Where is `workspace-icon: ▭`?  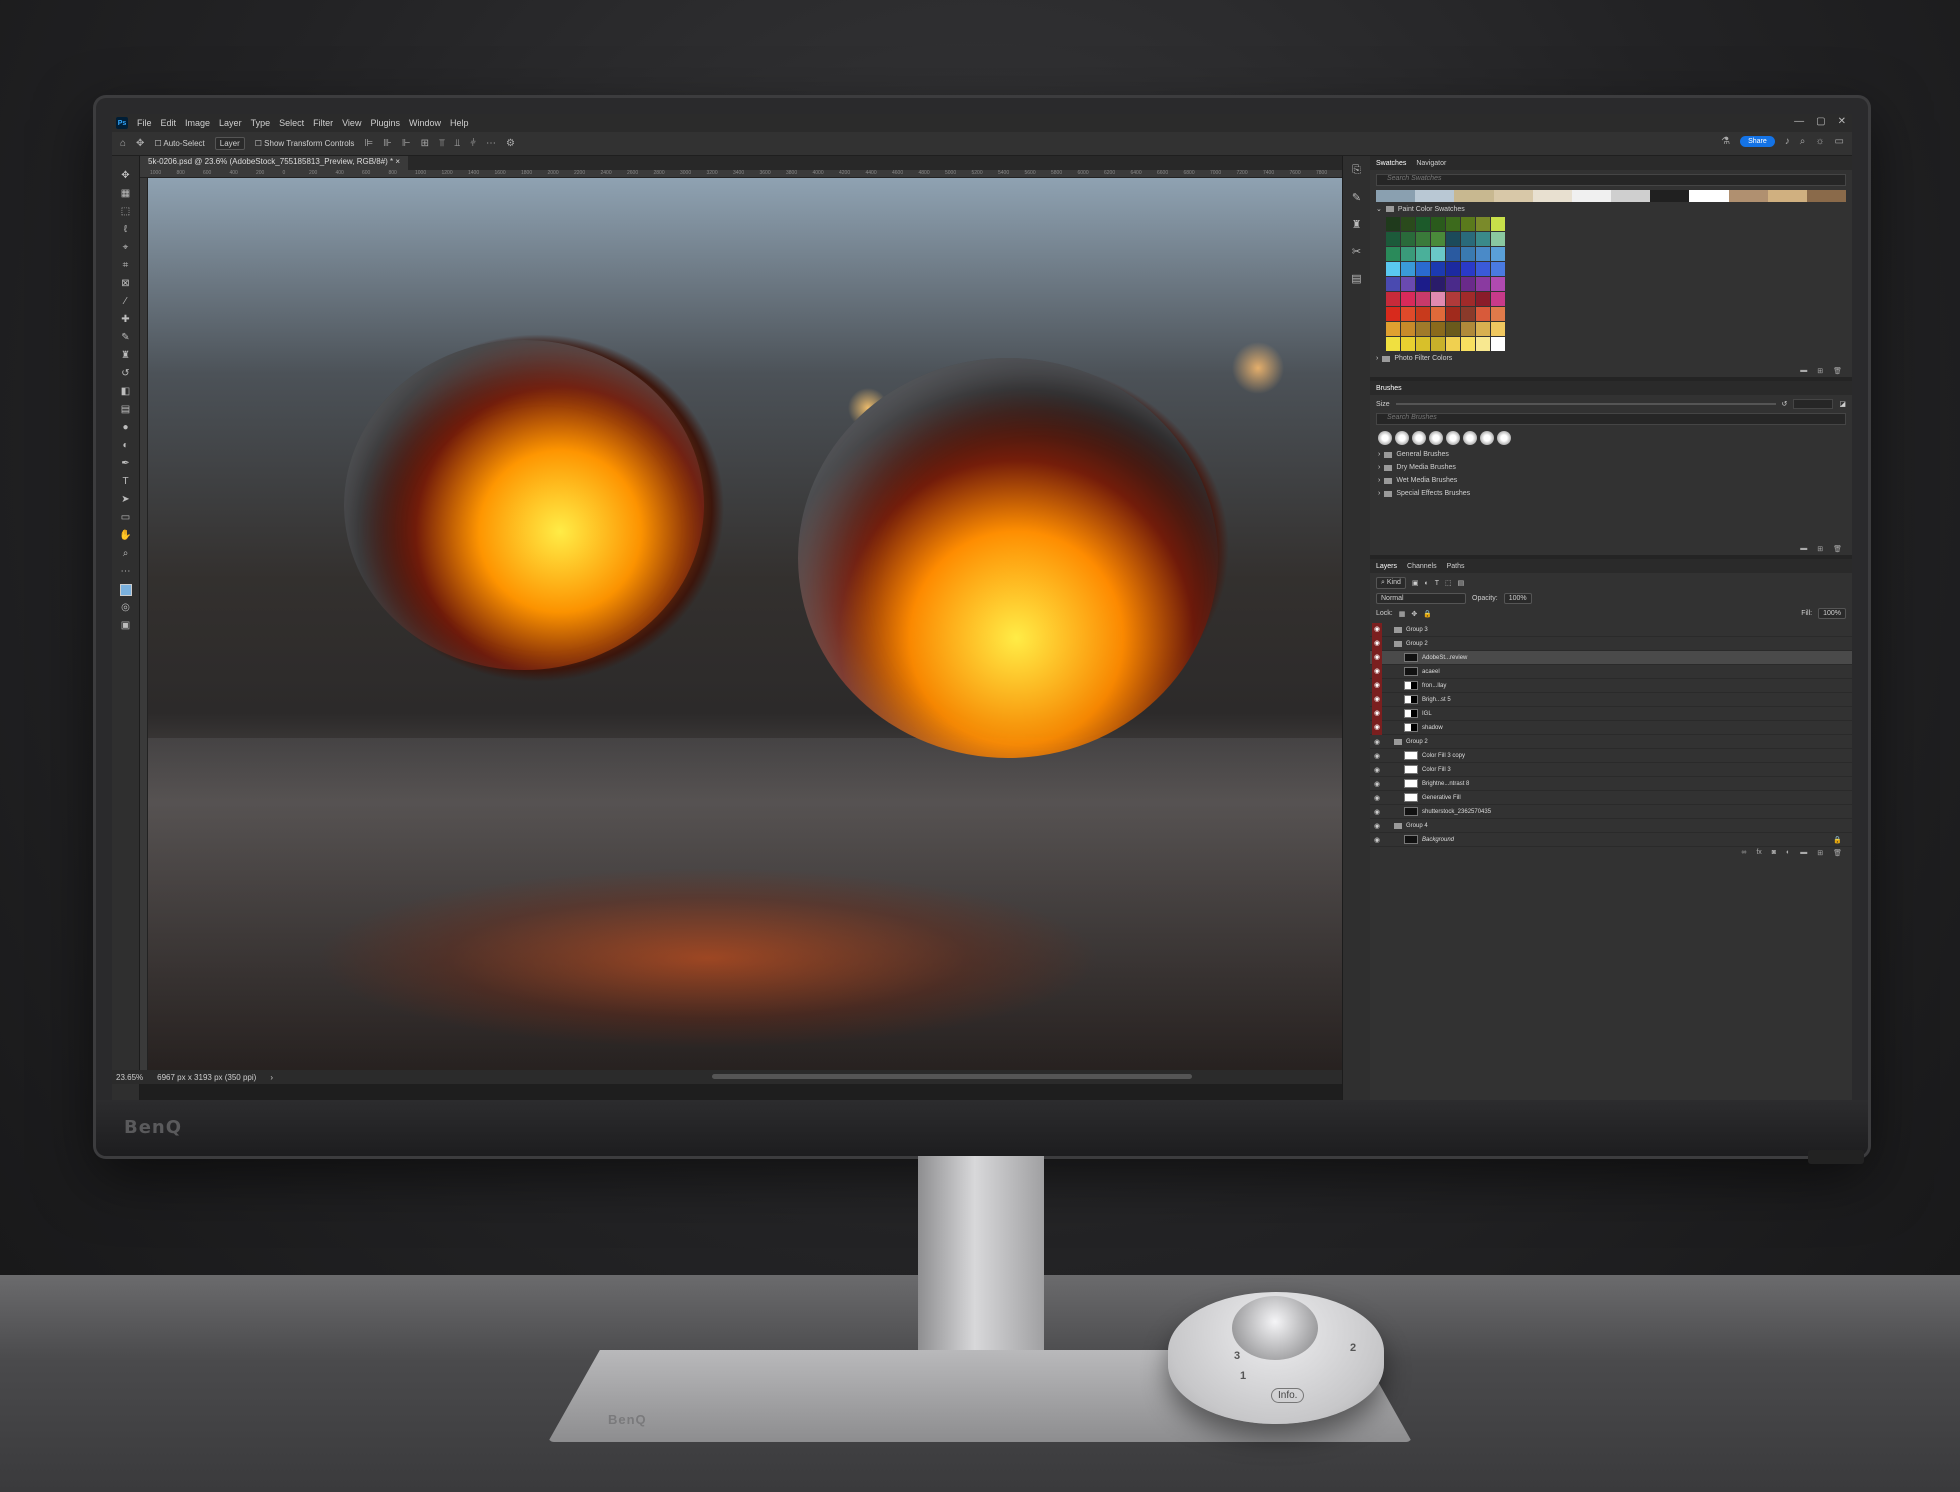
workspace-icon: ▭ is located at coordinates (1839, 141).